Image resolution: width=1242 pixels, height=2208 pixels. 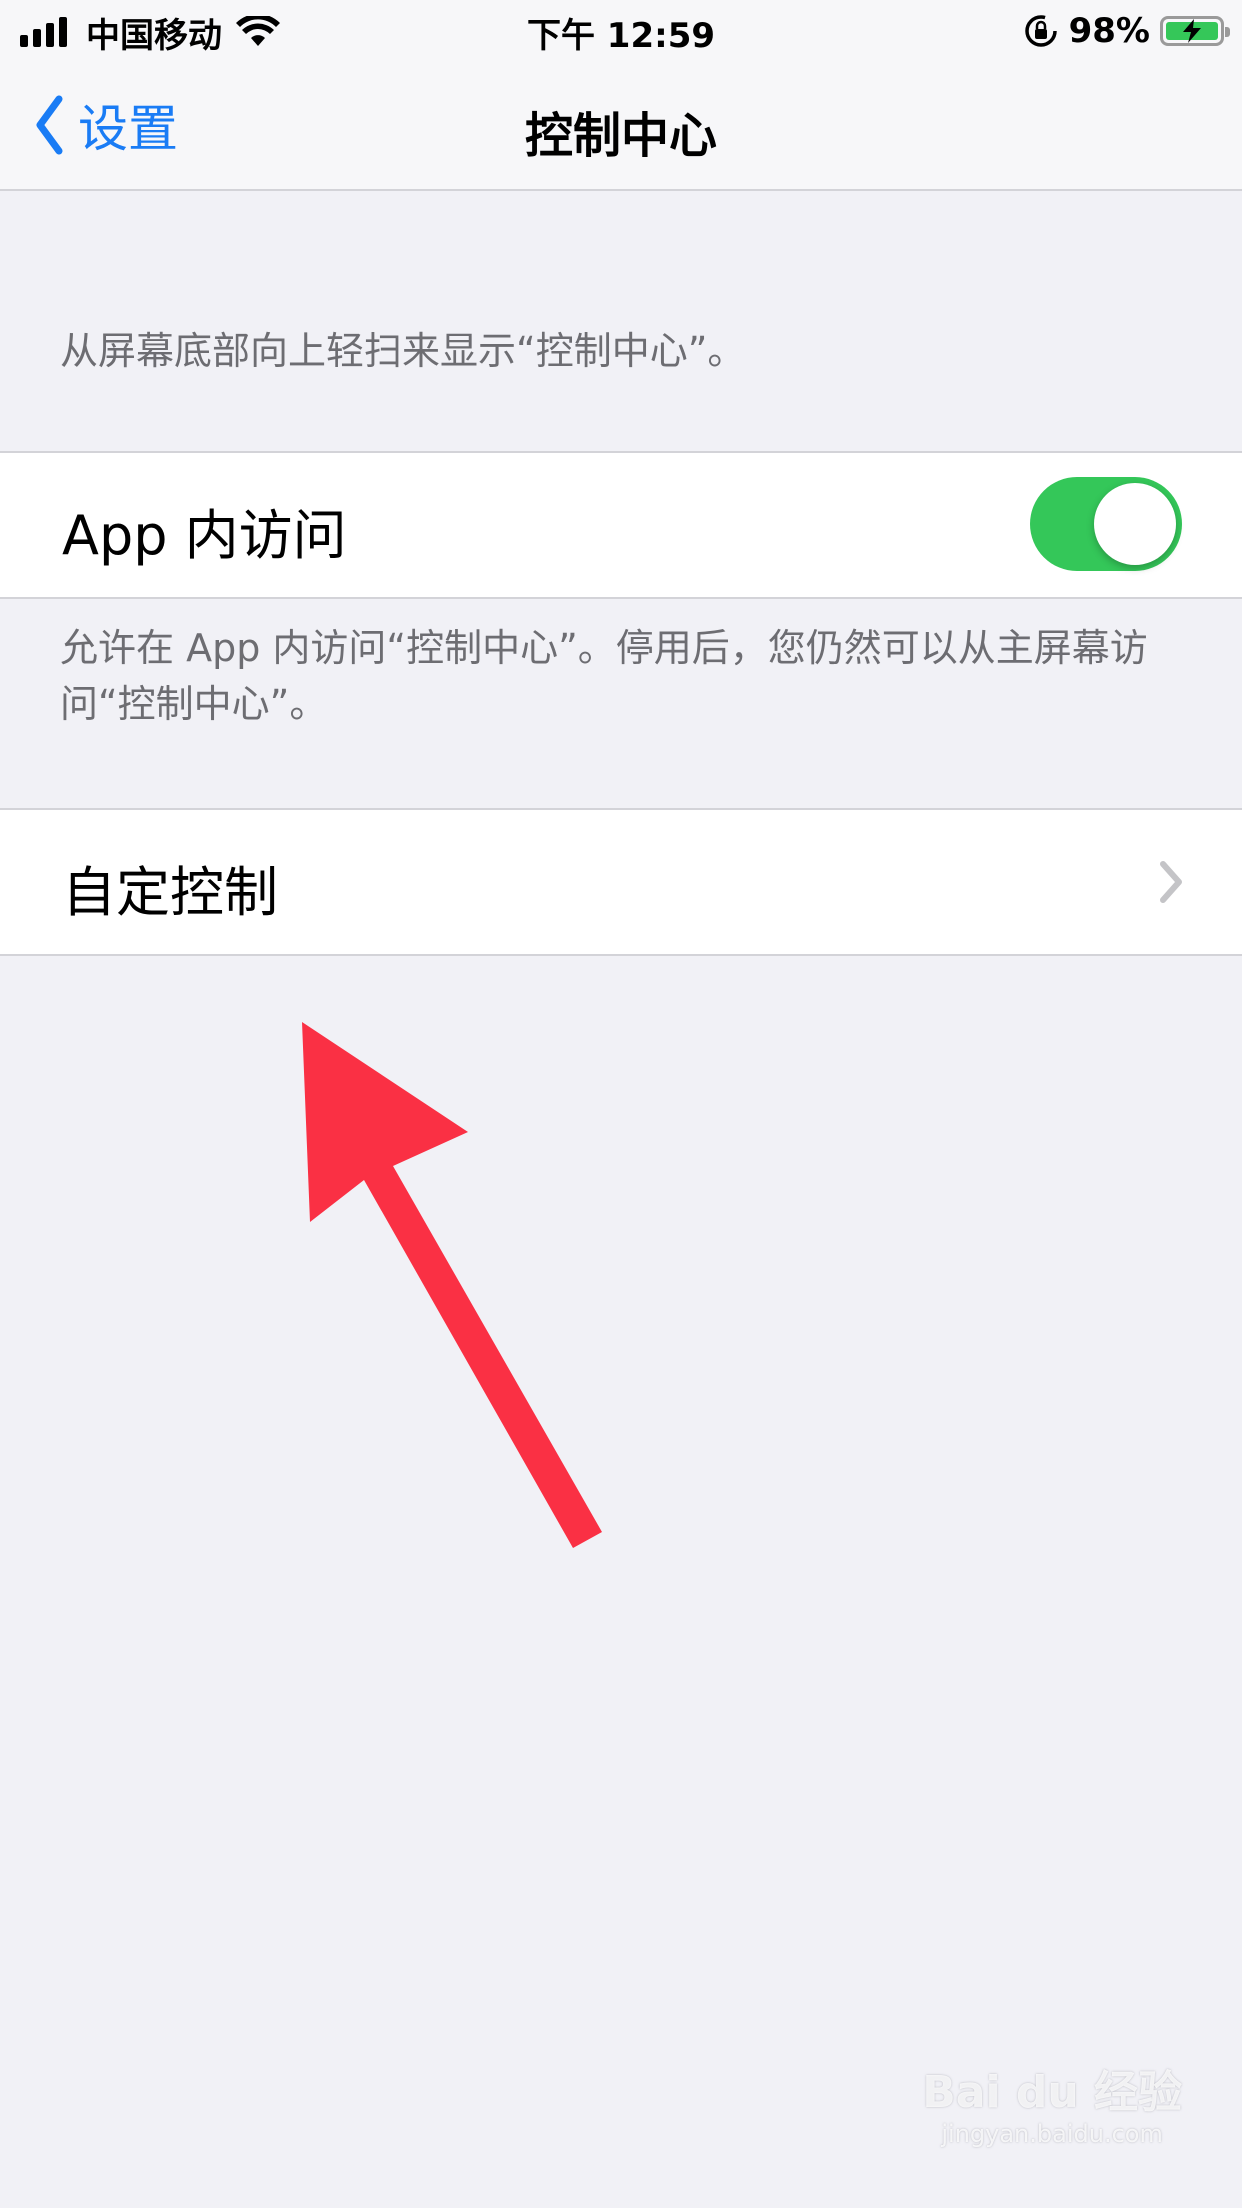 What do you see at coordinates (204, 535) in the screenshot?
I see `access-in-apps-label: App 内访问` at bounding box center [204, 535].